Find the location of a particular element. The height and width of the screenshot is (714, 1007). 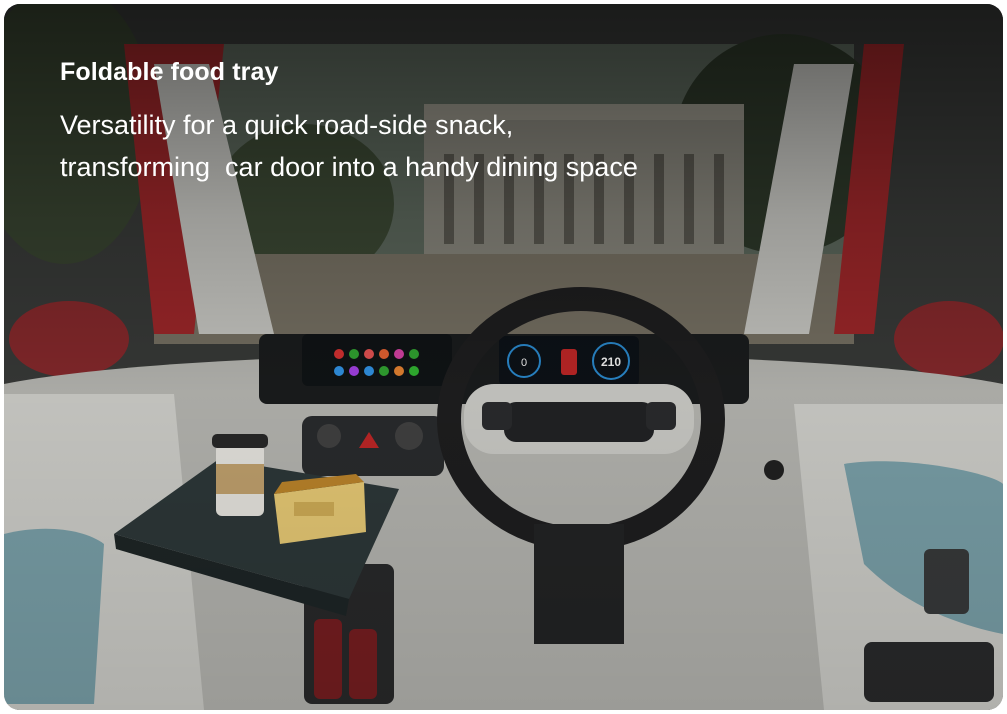

speed-readout: 210 is located at coordinates (611, 362).